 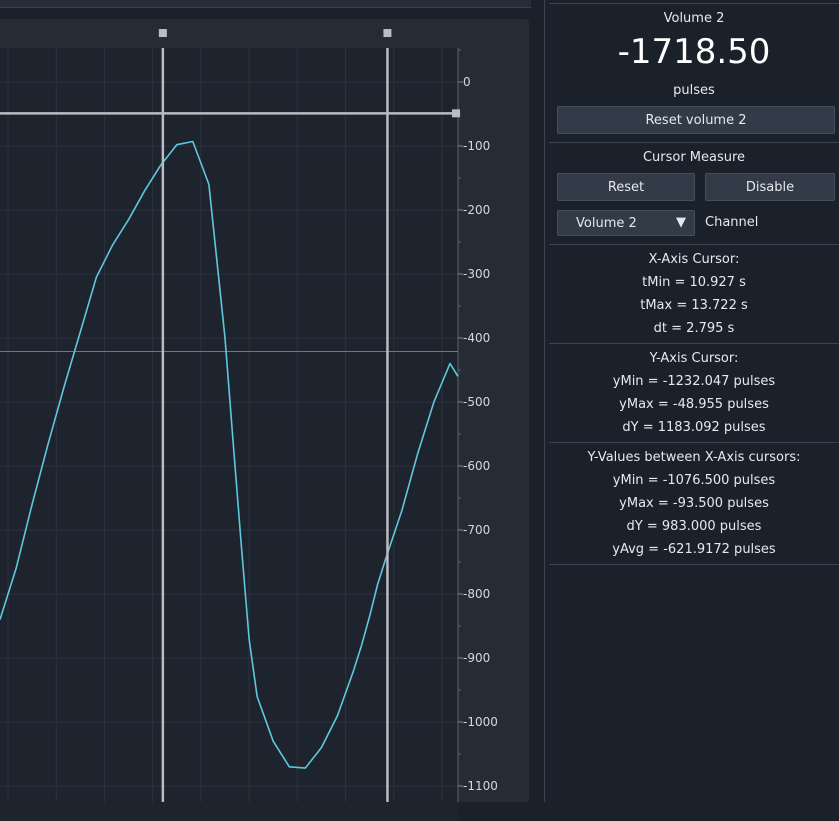 What do you see at coordinates (476, 402) in the screenshot?
I see `y-tick-label: -500` at bounding box center [476, 402].